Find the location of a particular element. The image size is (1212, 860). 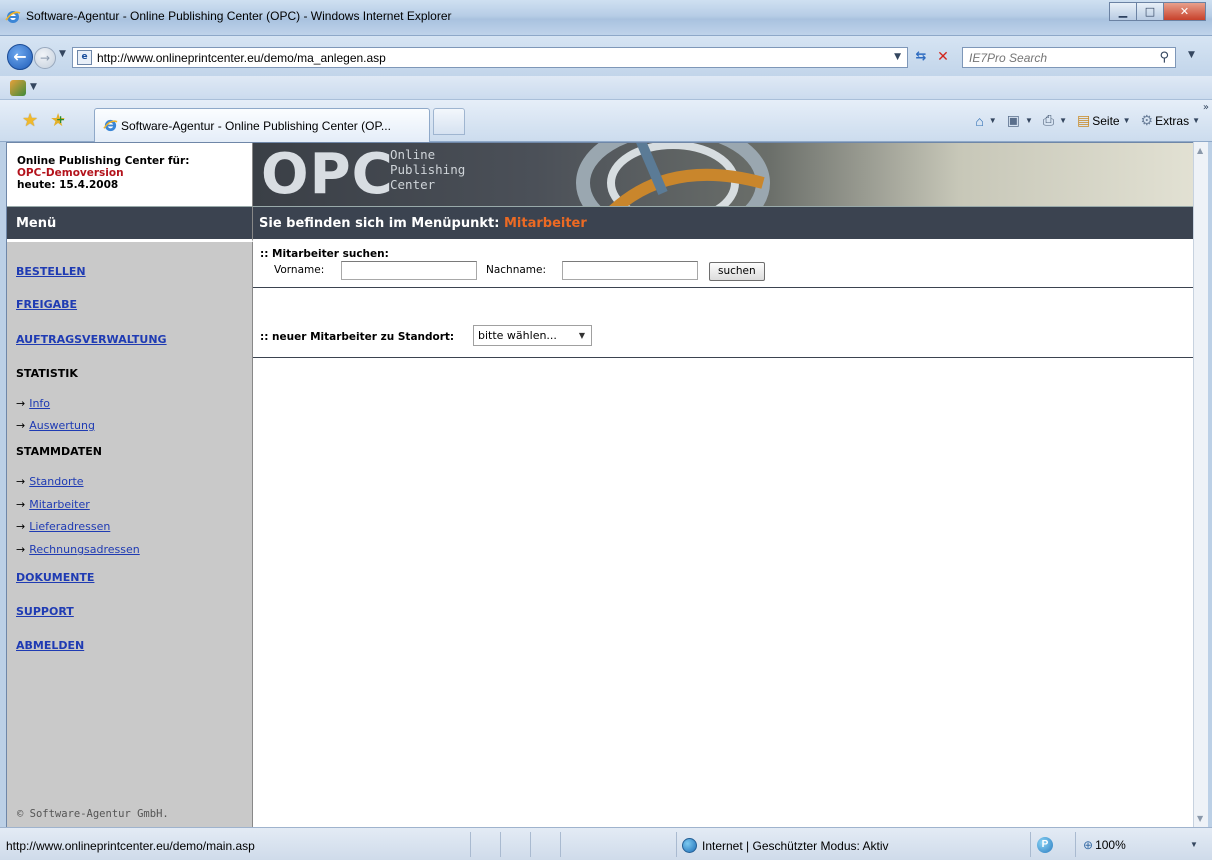

ie-logo-icon is located at coordinates (110, 125).